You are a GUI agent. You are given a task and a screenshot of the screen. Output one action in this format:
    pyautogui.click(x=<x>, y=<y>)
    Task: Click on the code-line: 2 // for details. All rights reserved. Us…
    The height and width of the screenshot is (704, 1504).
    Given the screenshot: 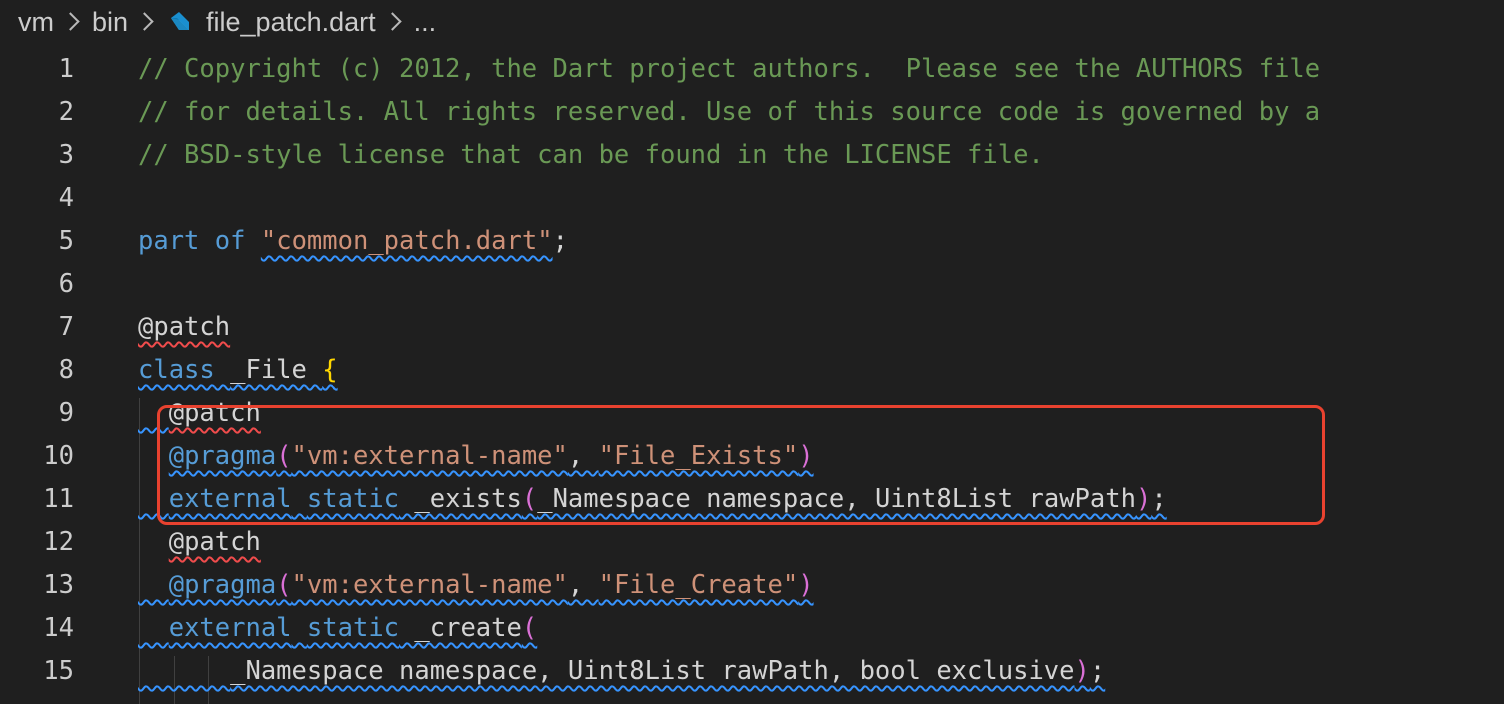 What is the action you would take?
    pyautogui.click(x=752, y=112)
    